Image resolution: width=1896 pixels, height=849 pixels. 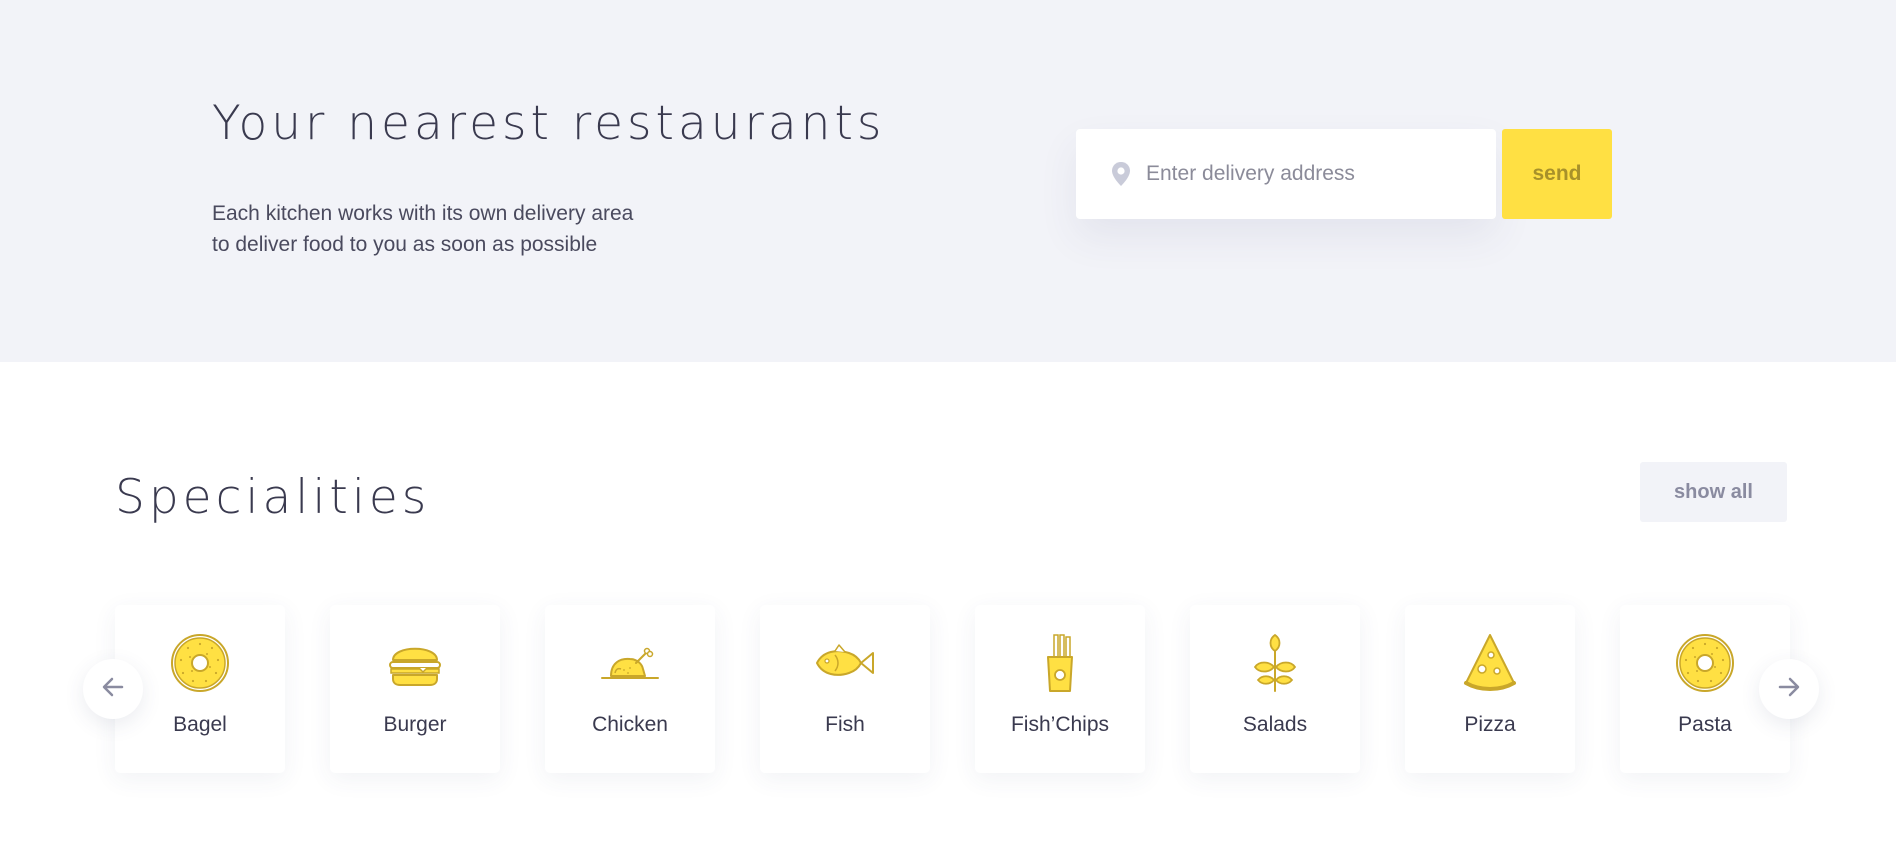 I want to click on chicken-icon, so click(x=630, y=663).